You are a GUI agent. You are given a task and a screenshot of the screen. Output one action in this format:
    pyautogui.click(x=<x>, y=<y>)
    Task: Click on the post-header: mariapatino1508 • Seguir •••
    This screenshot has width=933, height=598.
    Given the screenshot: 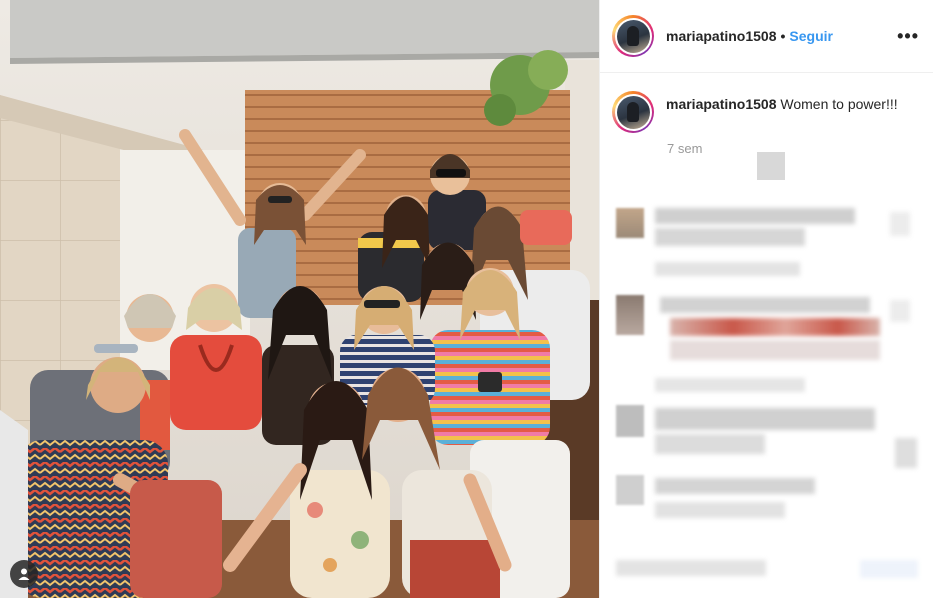 What is the action you would take?
    pyautogui.click(x=766, y=36)
    